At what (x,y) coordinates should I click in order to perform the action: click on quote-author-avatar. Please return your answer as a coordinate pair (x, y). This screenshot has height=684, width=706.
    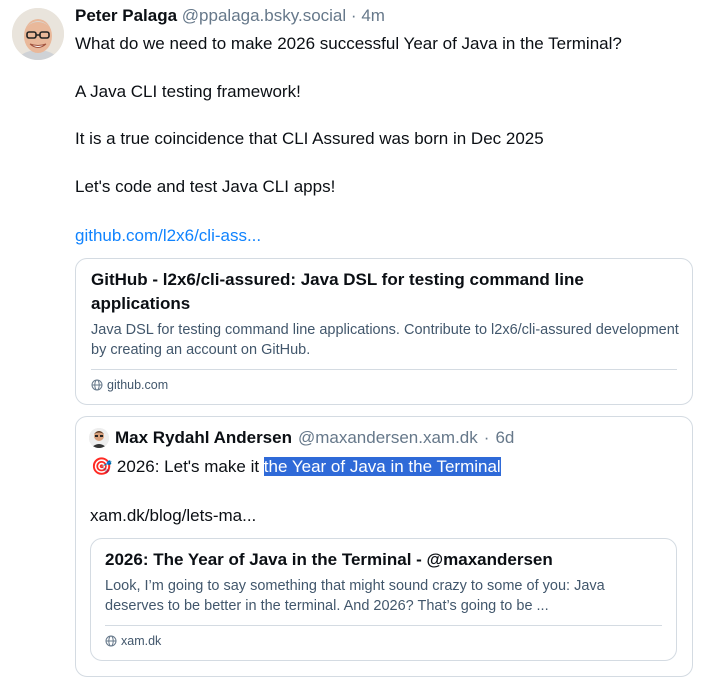
    Looking at the image, I should click on (99, 438).